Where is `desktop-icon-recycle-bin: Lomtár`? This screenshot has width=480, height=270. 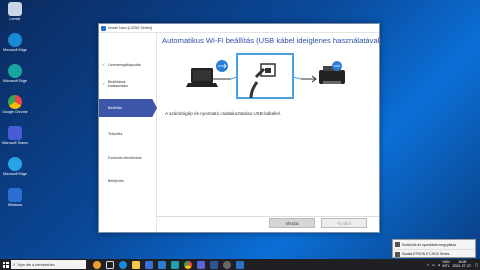 desktop-icon-recycle-bin: Lomtár is located at coordinates (15, 11).